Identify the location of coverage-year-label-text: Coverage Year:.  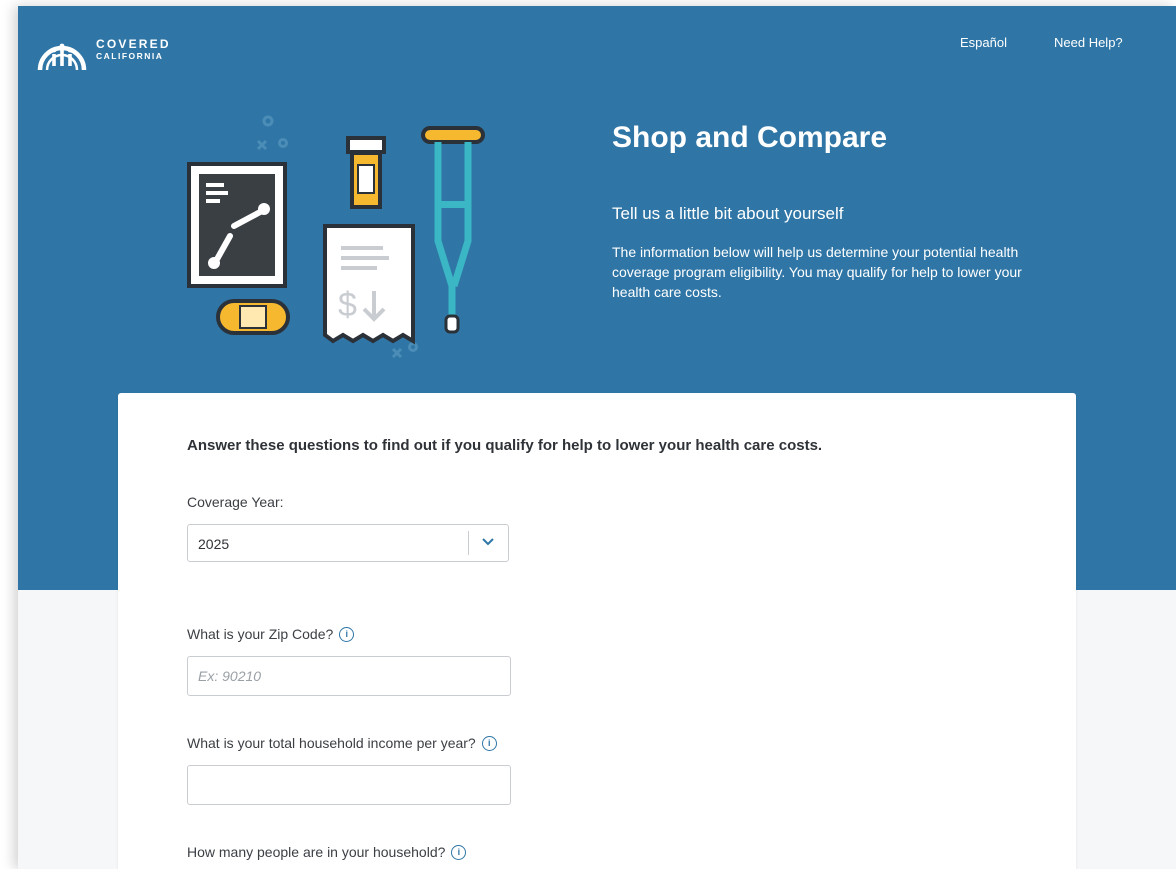
(235, 502).